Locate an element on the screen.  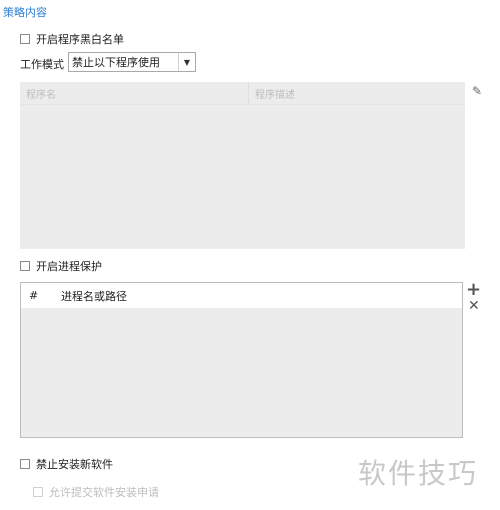
process-table-header: # 进程名或路径 is located at coordinates (241, 295).